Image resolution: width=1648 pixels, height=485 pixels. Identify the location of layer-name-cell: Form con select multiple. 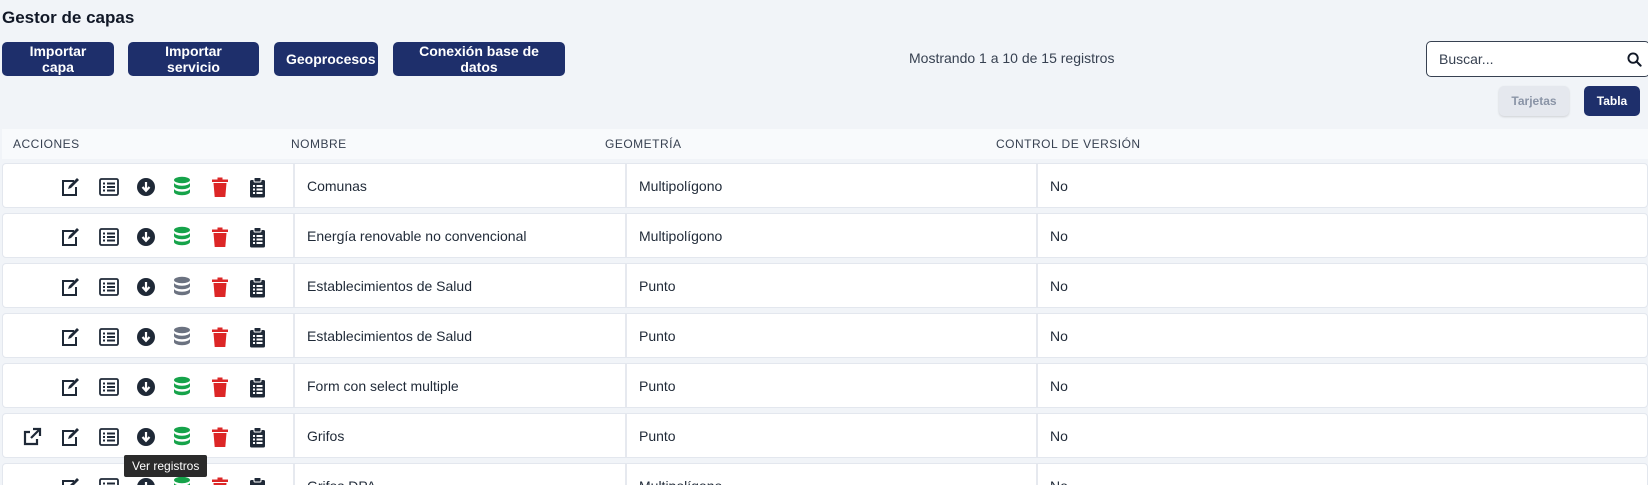
(461, 385).